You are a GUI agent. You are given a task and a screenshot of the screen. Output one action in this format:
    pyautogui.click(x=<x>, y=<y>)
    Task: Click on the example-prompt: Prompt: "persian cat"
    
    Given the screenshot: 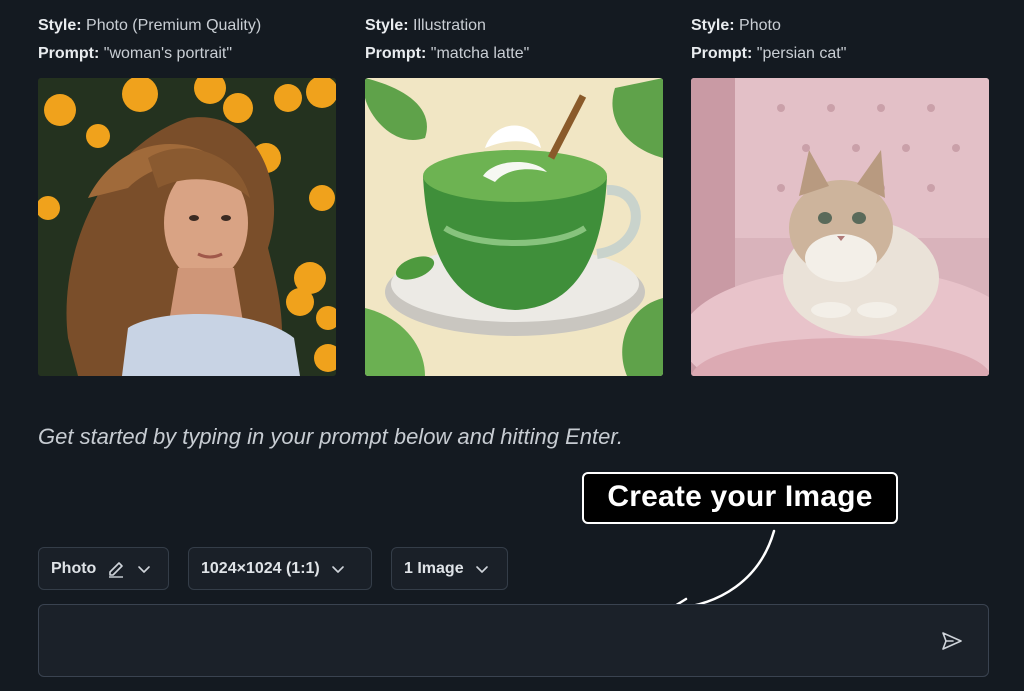 What is the action you would take?
    pyautogui.click(x=769, y=53)
    